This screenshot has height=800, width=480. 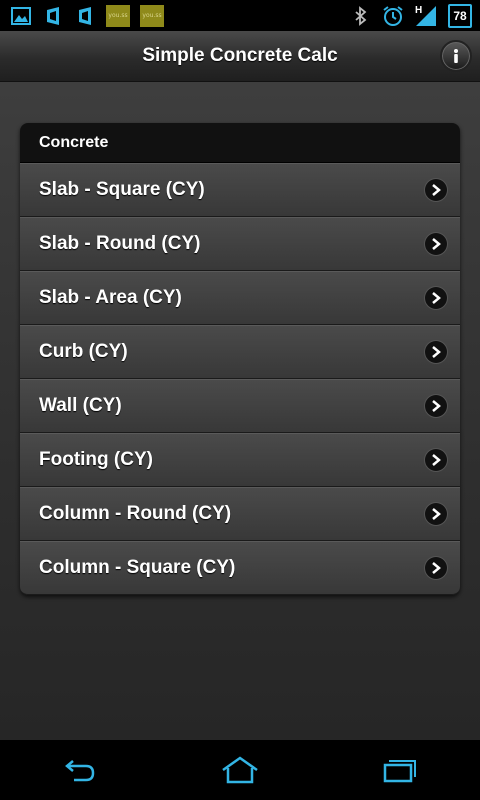 I want to click on list-item-label: Slab - Round (CY), so click(x=120, y=243).